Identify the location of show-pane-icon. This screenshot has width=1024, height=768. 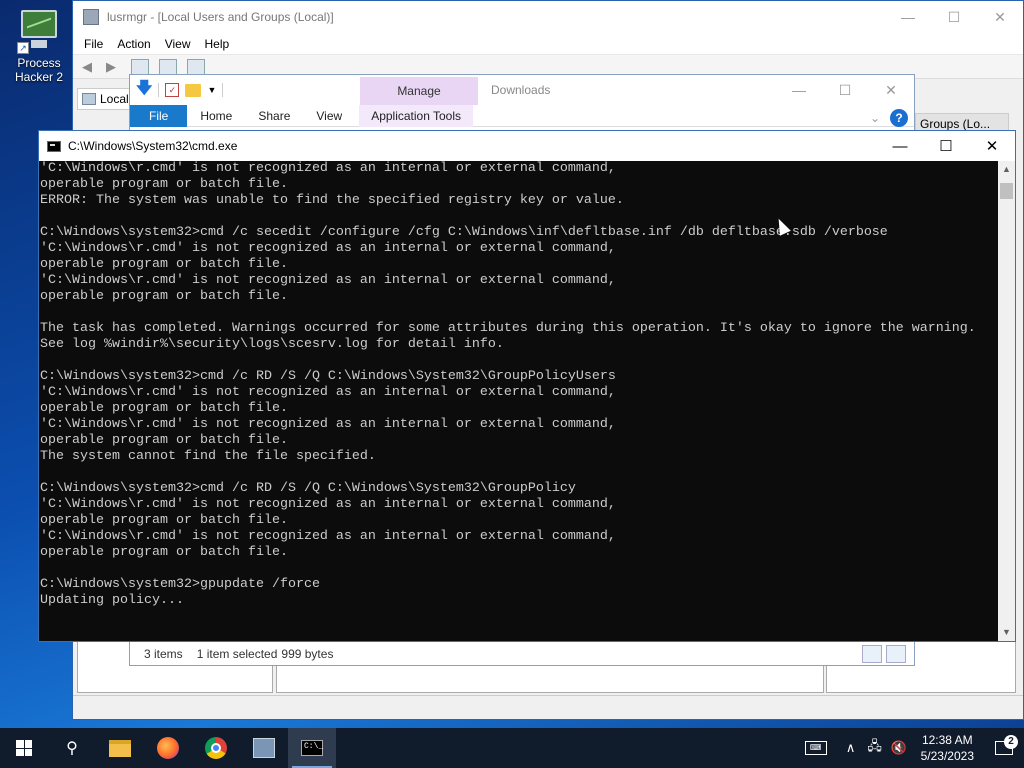
(196, 66).